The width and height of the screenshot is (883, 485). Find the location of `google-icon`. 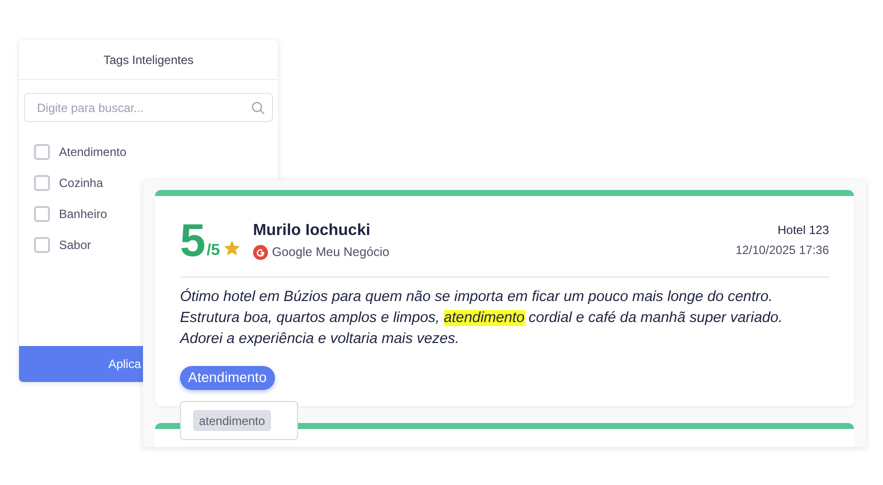

google-icon is located at coordinates (260, 252).